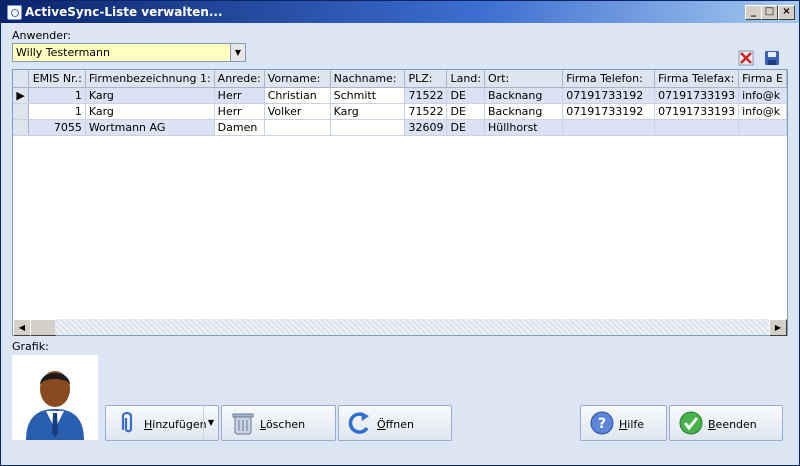  I want to click on column-header: Ort:, so click(524, 79).